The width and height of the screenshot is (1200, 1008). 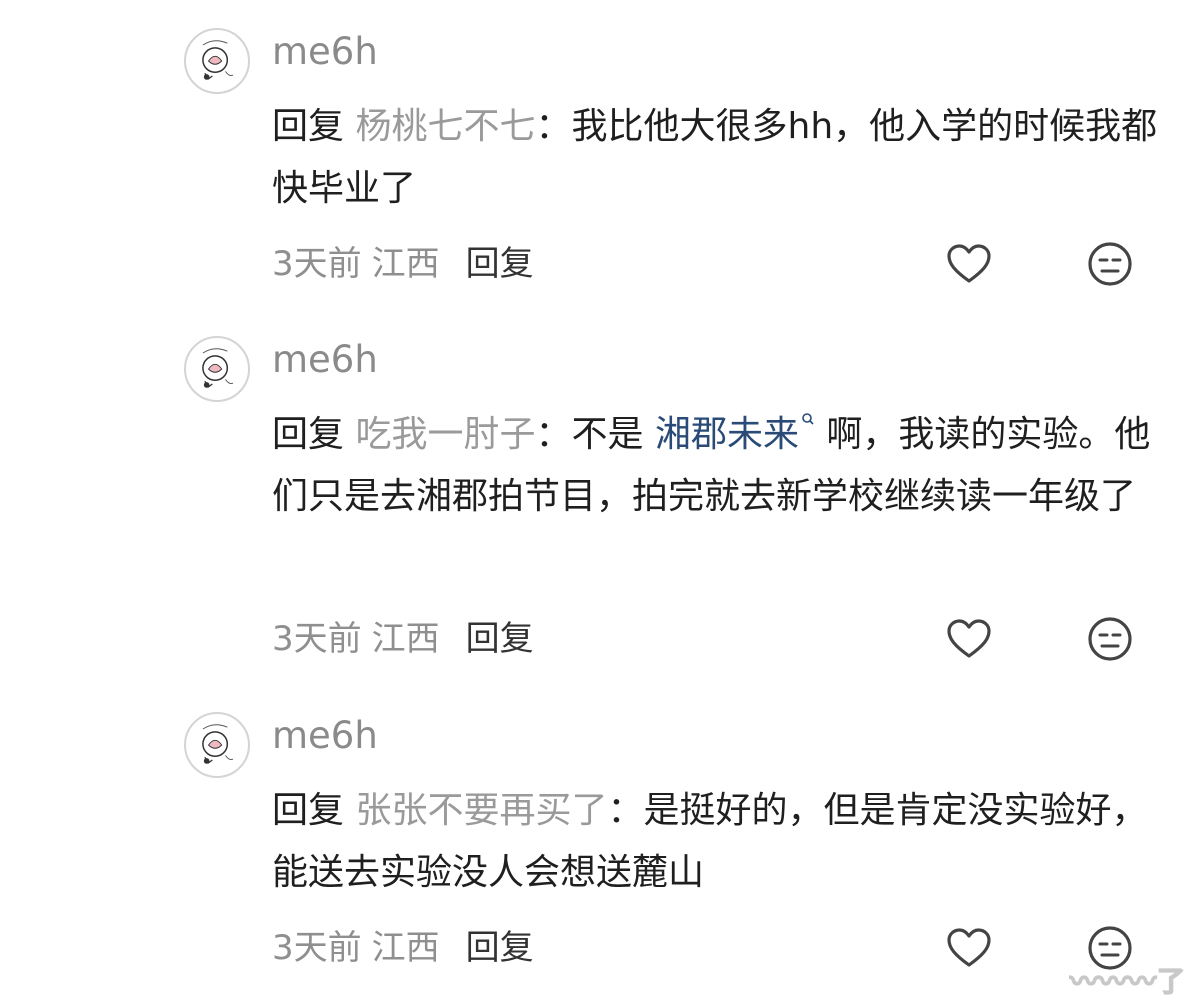 What do you see at coordinates (727, 434) in the screenshot?
I see `topic-link: 湘郡未来` at bounding box center [727, 434].